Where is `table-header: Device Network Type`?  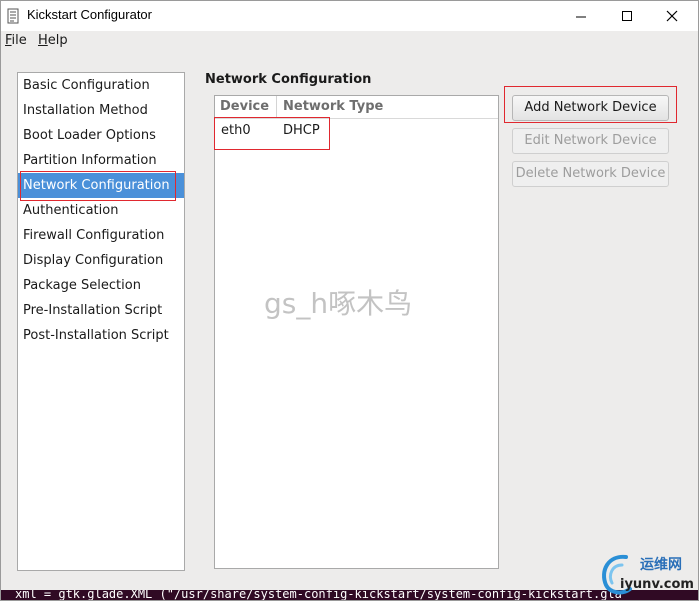 table-header: Device Network Type is located at coordinates (356, 107).